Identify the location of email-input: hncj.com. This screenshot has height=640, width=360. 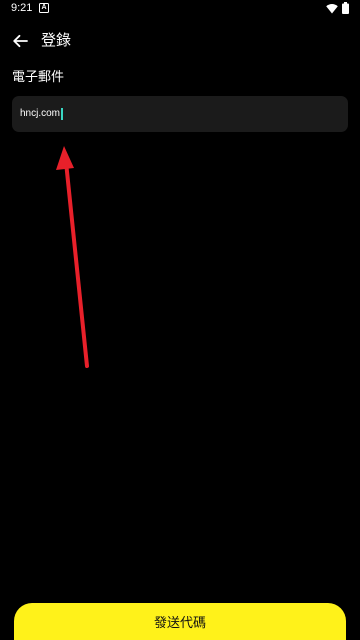
(180, 114).